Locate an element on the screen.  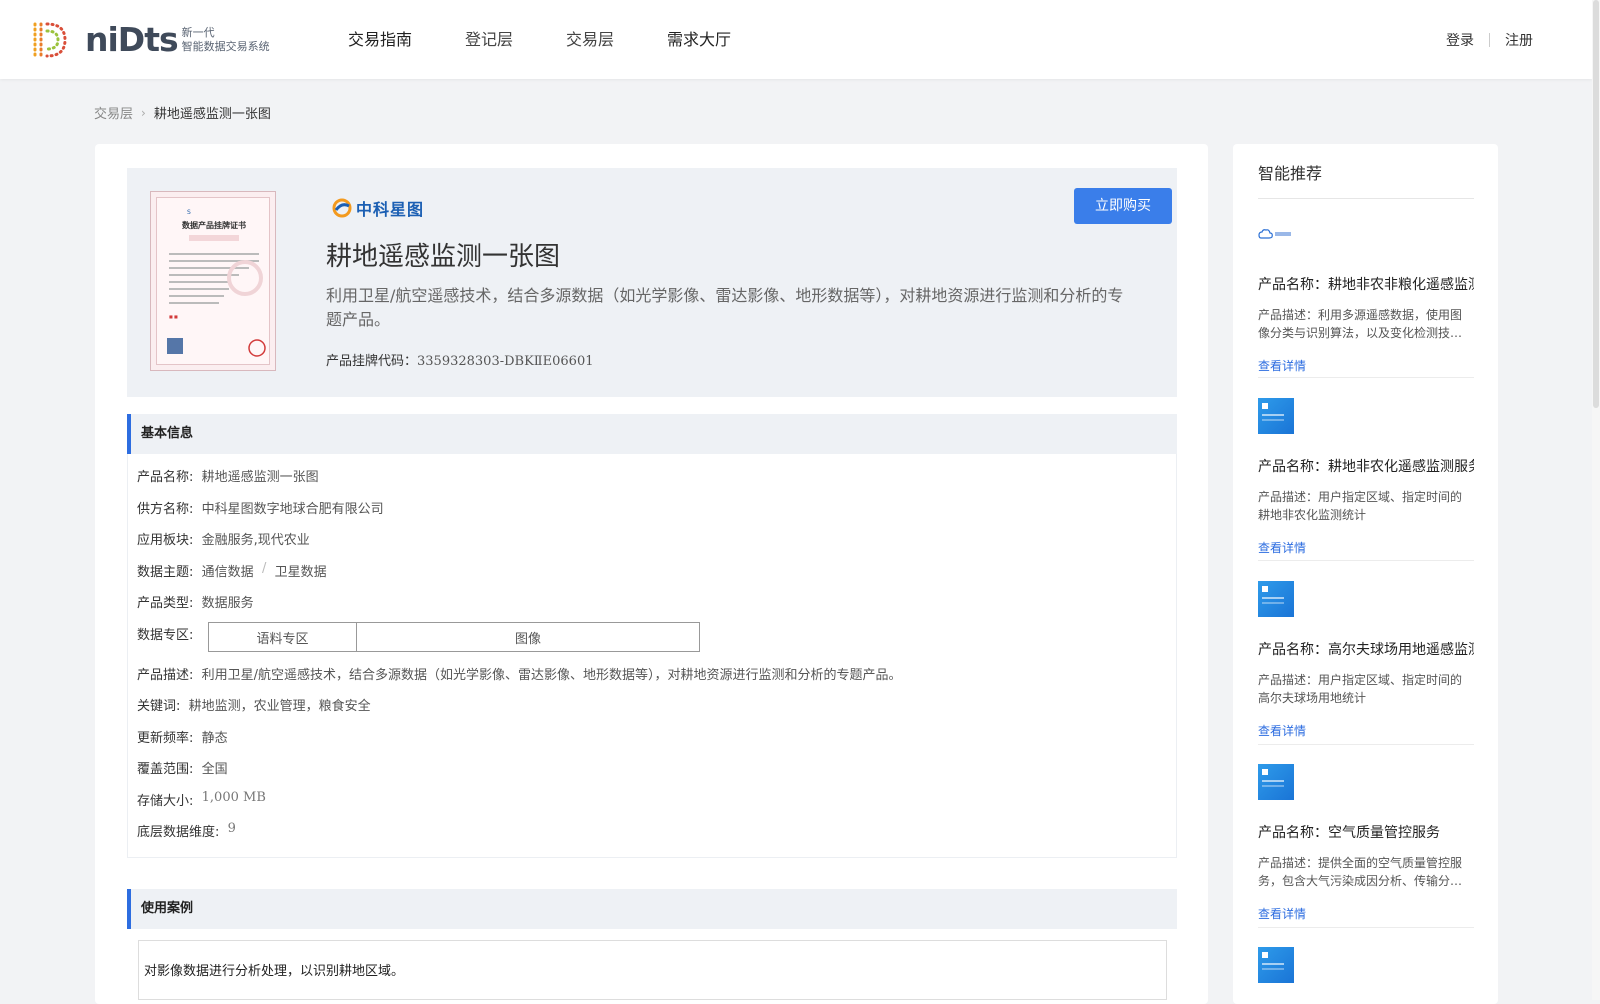
listing-code-label: 产品挂牌代码： is located at coordinates (372, 361).